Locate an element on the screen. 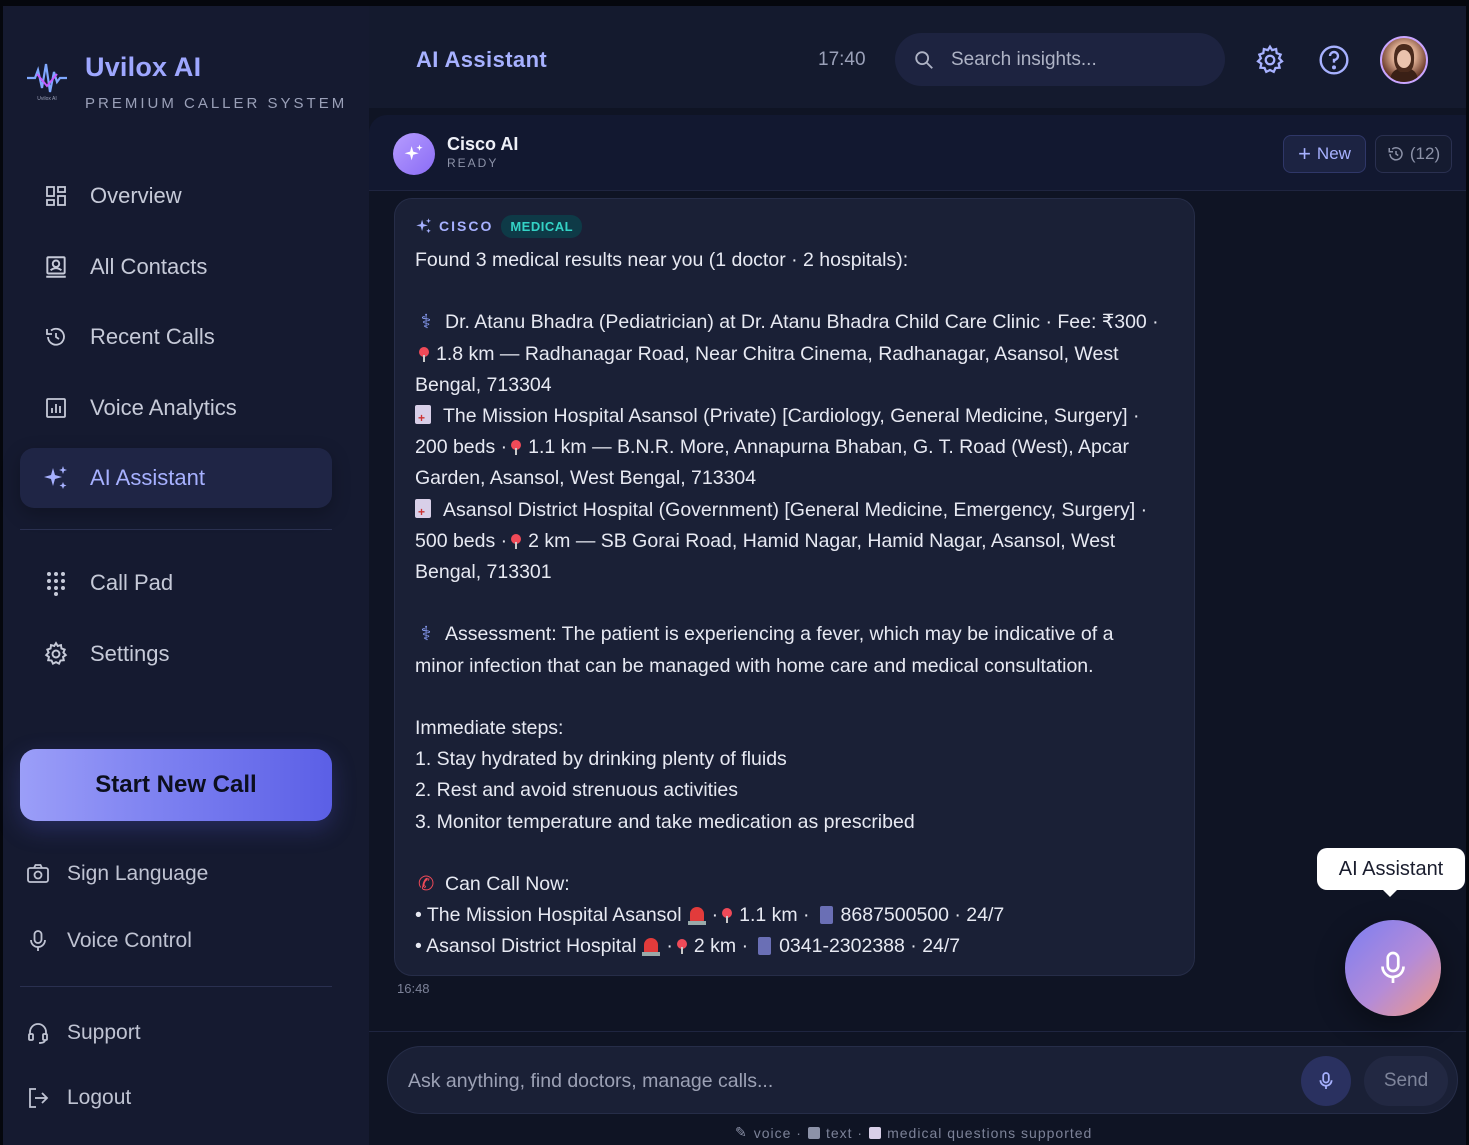 This screenshot has width=1469, height=1145. result-line: 500 beds · is located at coordinates (461, 540).